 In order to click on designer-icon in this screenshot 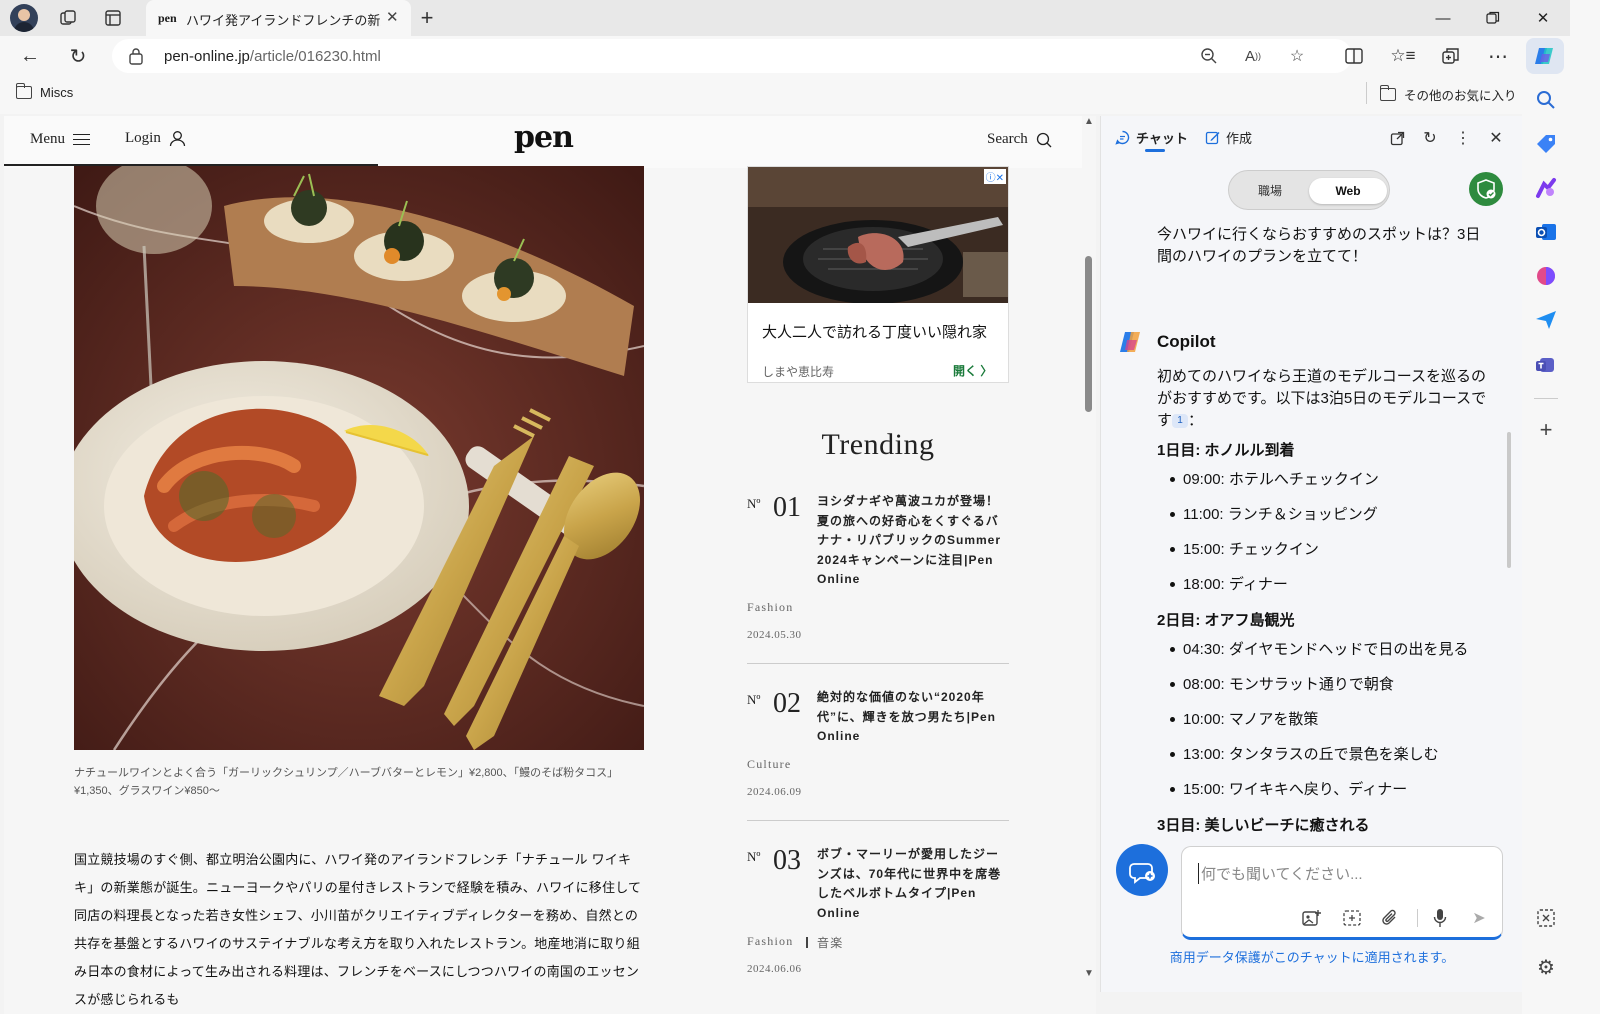, I will do `click(1546, 276)`.